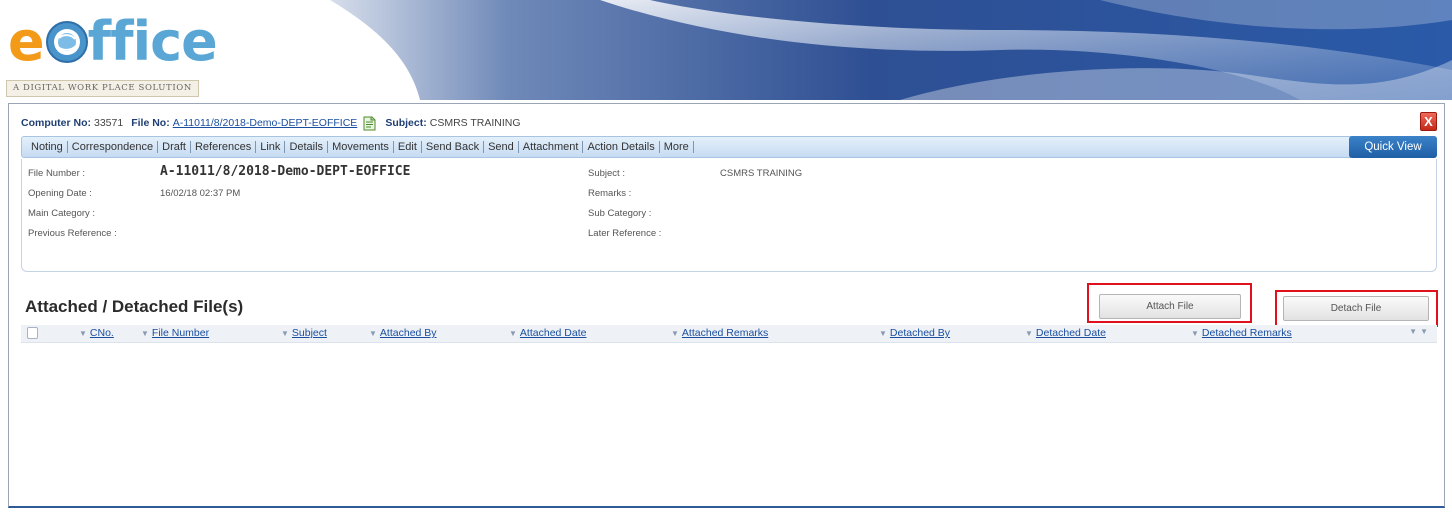 The image size is (1452, 512). Describe the element at coordinates (551, 147) in the screenshot. I see `menu-item-attachment: Attachment` at that location.